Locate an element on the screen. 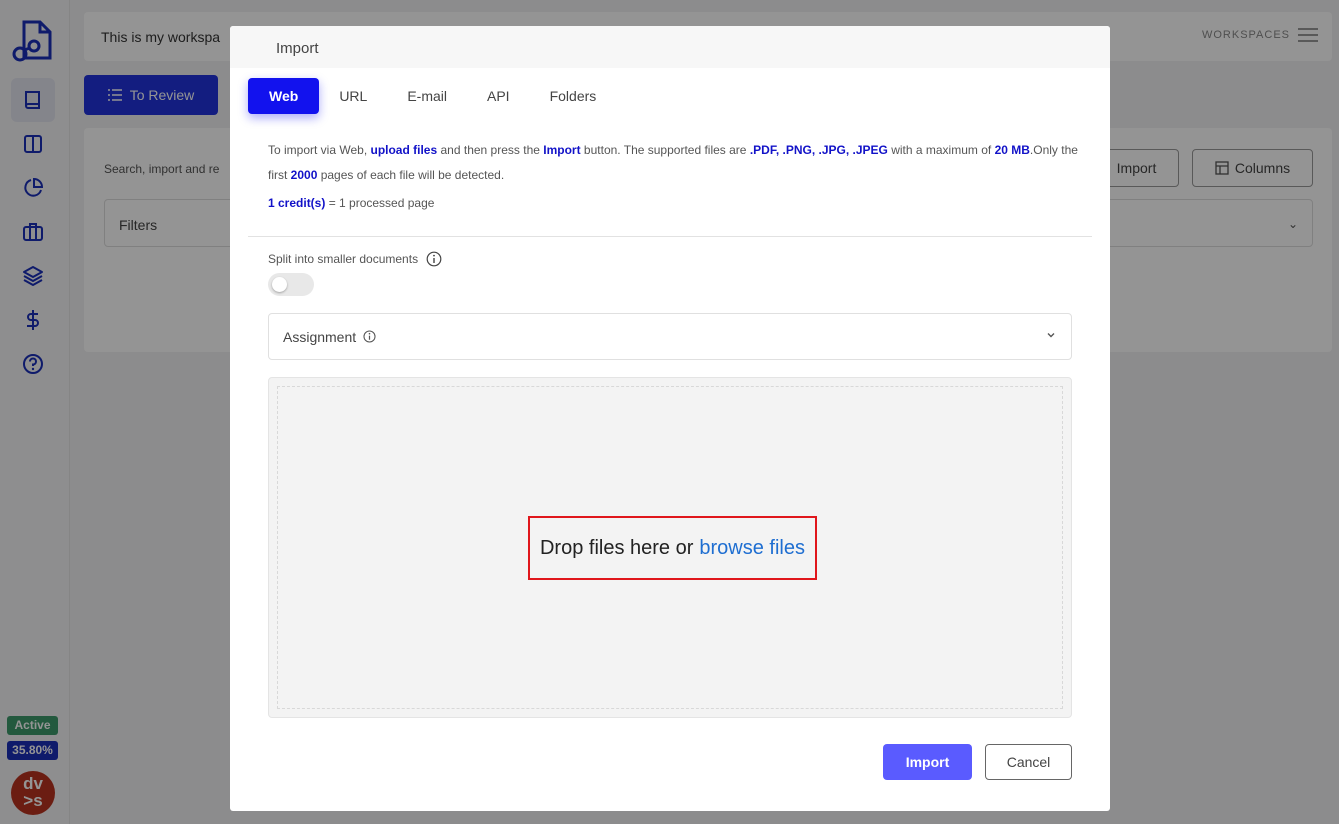  divider is located at coordinates (670, 236).